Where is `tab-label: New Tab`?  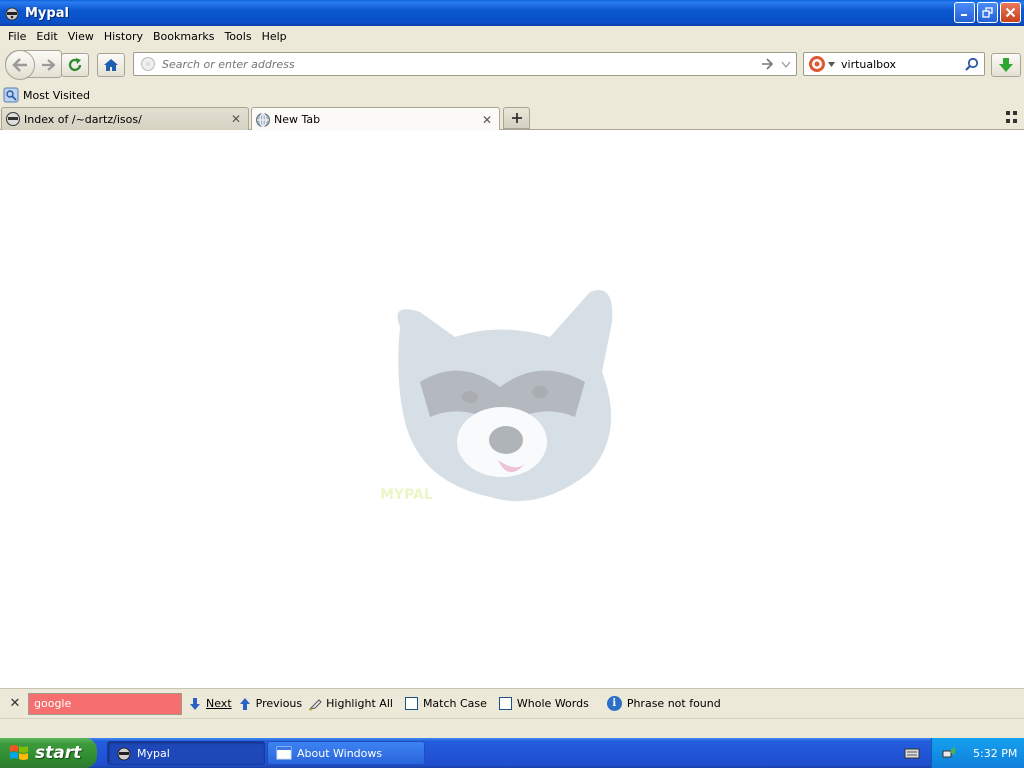
tab-label: New Tab is located at coordinates (297, 119).